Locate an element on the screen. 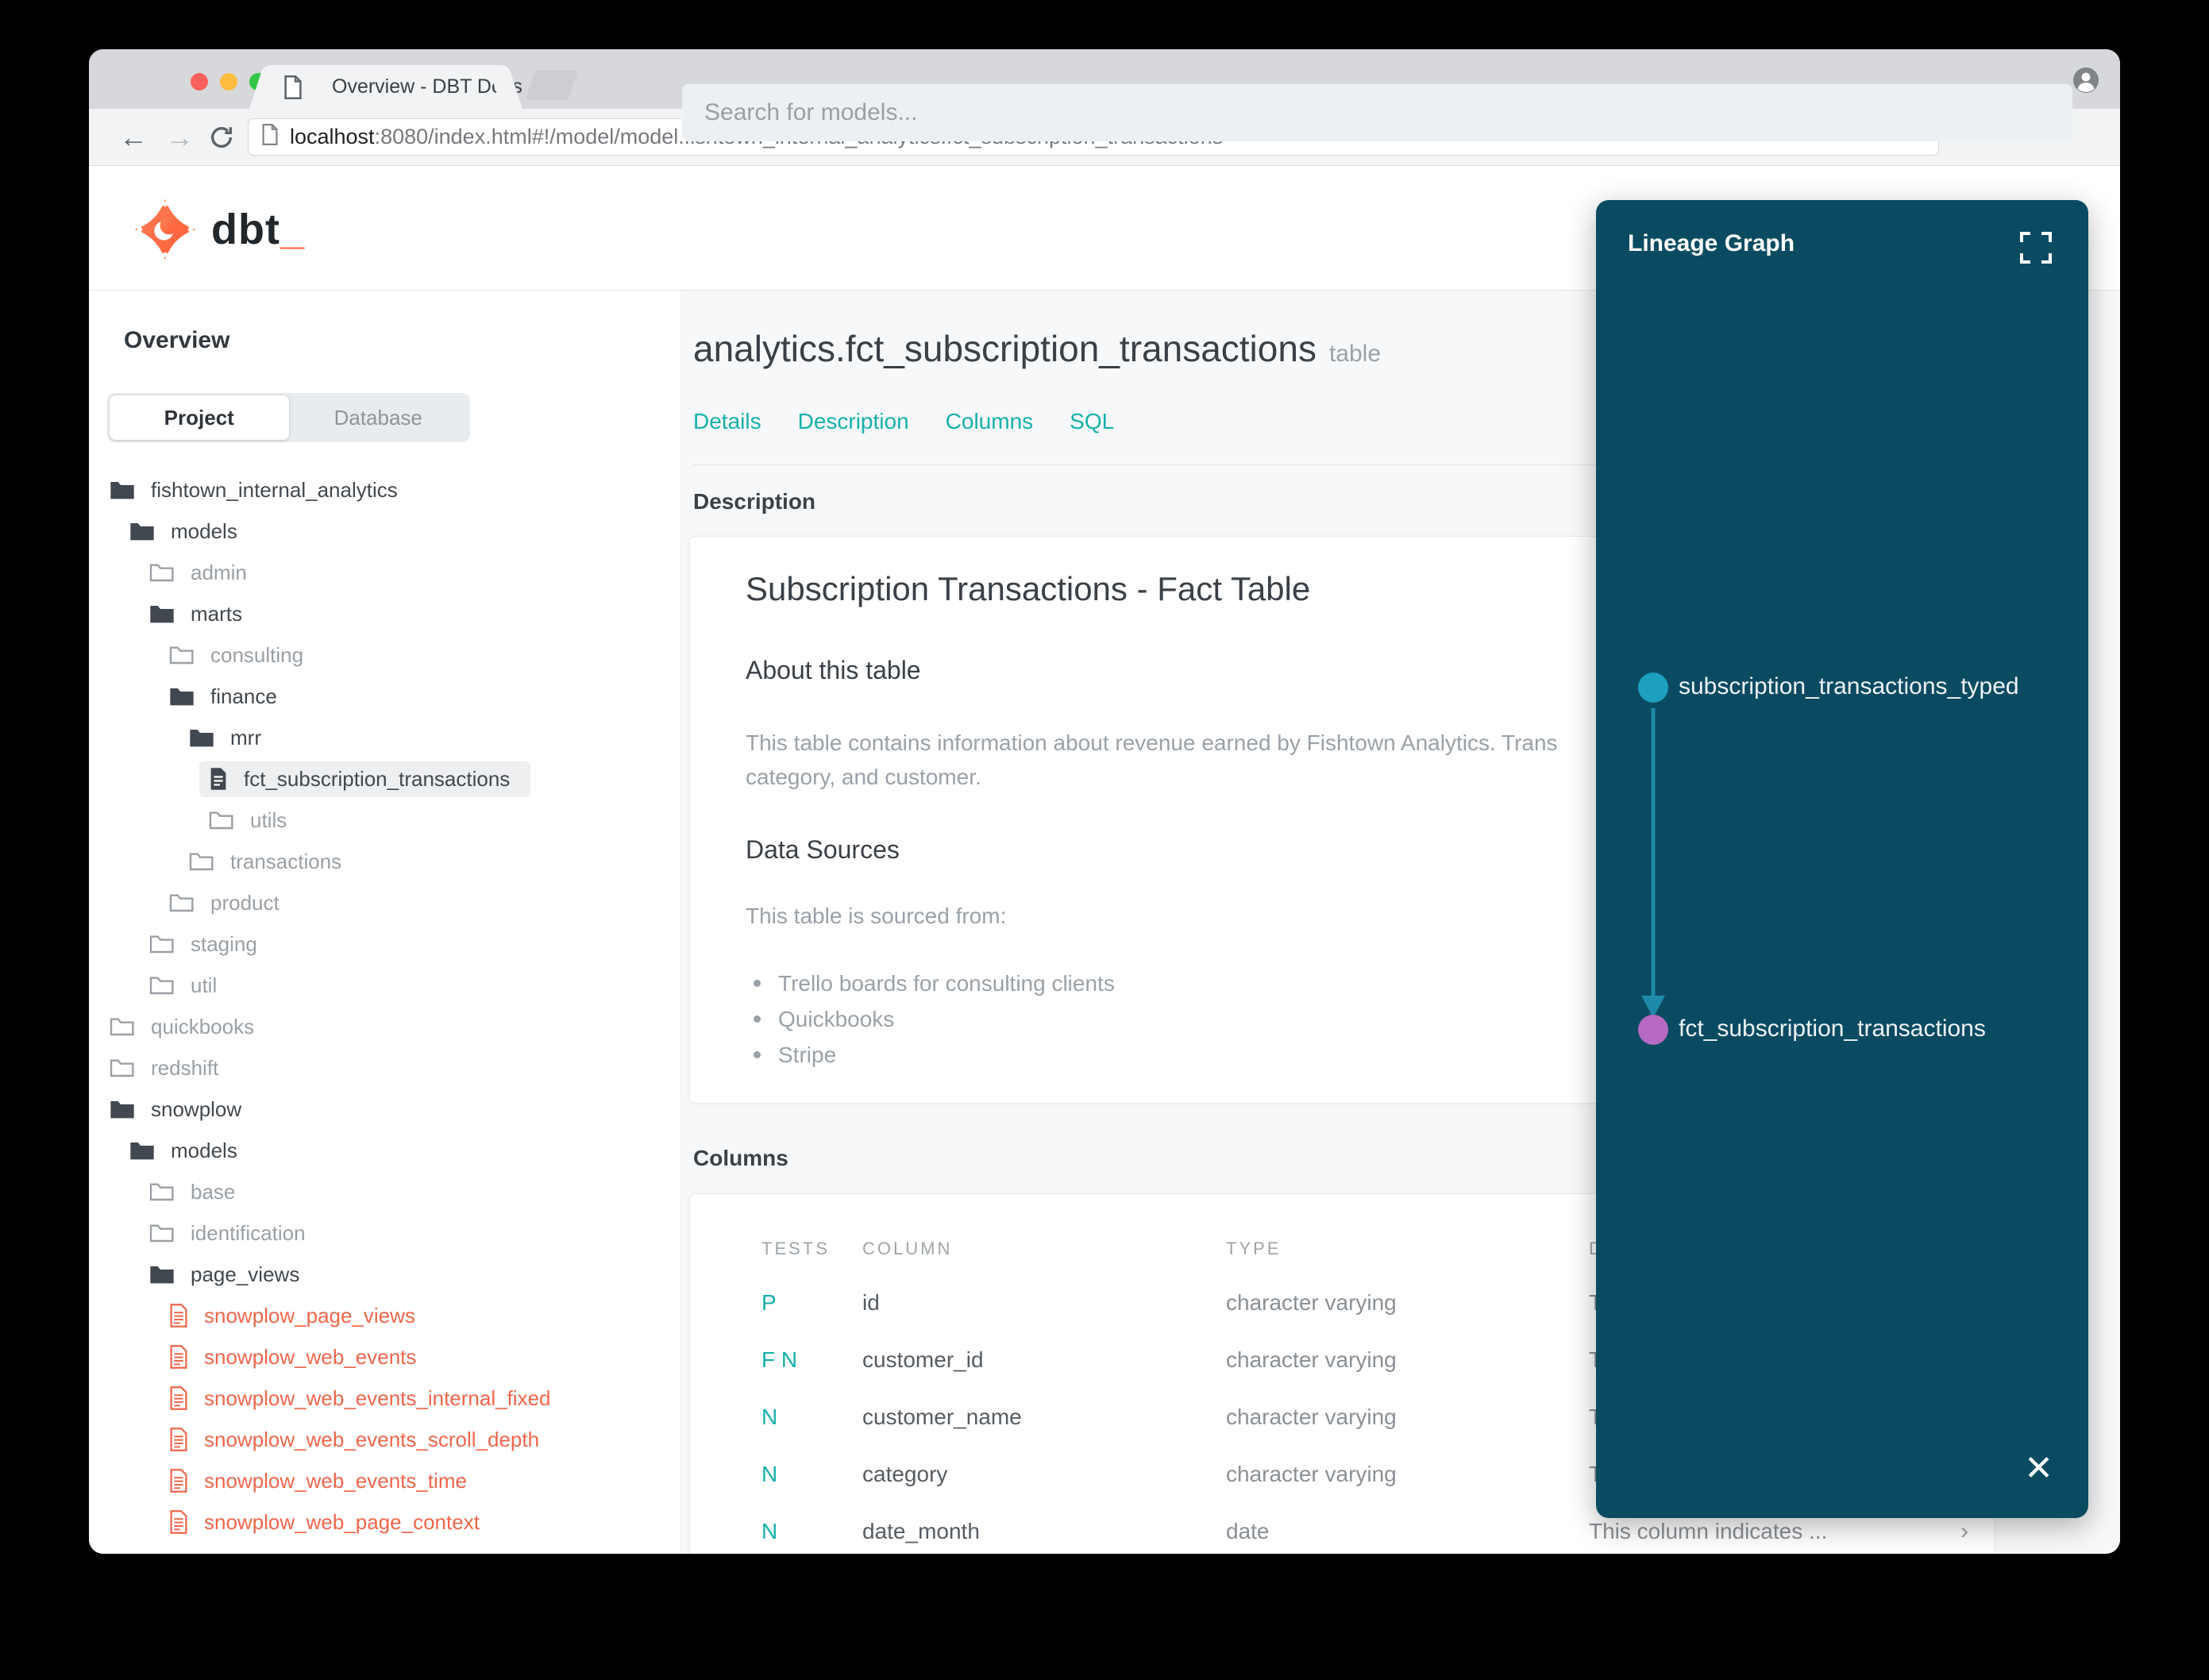 This screenshot has height=1680, width=2209. forward-button: → is located at coordinates (179, 137).